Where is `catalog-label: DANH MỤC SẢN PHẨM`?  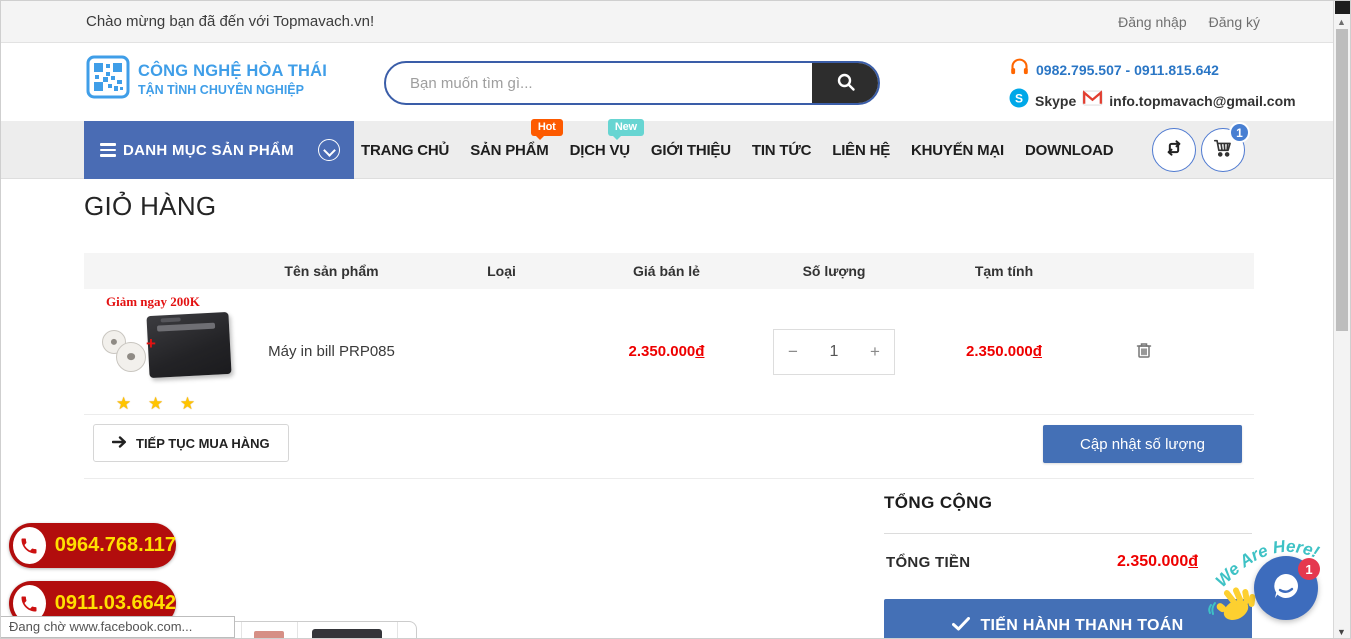 catalog-label: DANH MỤC SẢN PHẨM is located at coordinates (208, 150).